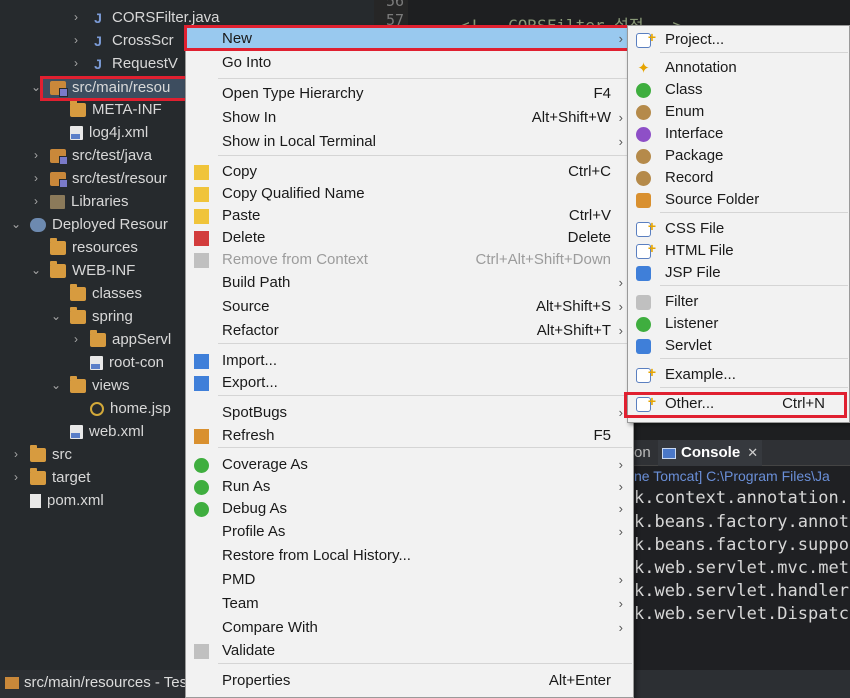  Describe the element at coordinates (91, 316) in the screenshot. I see `tree-item: ⌄ spring` at that location.